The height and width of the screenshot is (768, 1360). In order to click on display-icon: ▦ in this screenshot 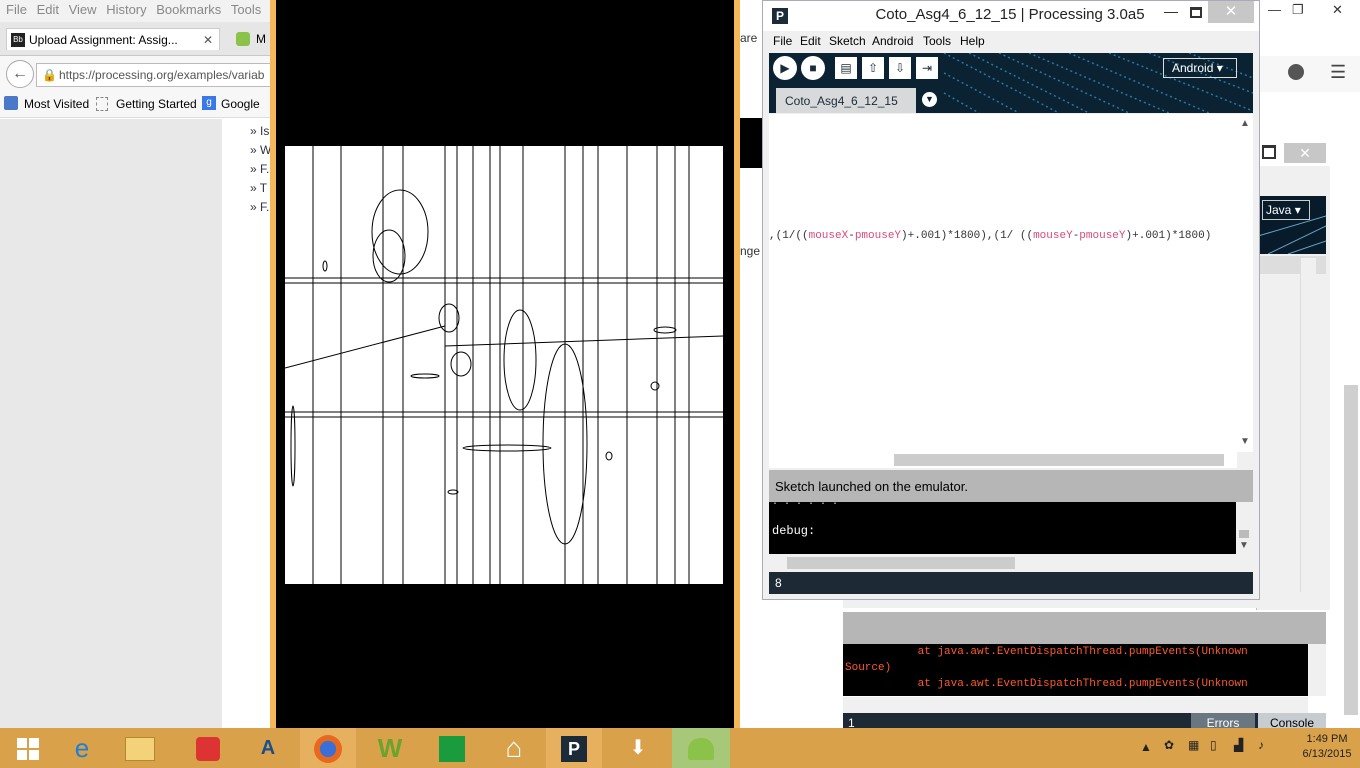, I will do `click(1193, 745)`.